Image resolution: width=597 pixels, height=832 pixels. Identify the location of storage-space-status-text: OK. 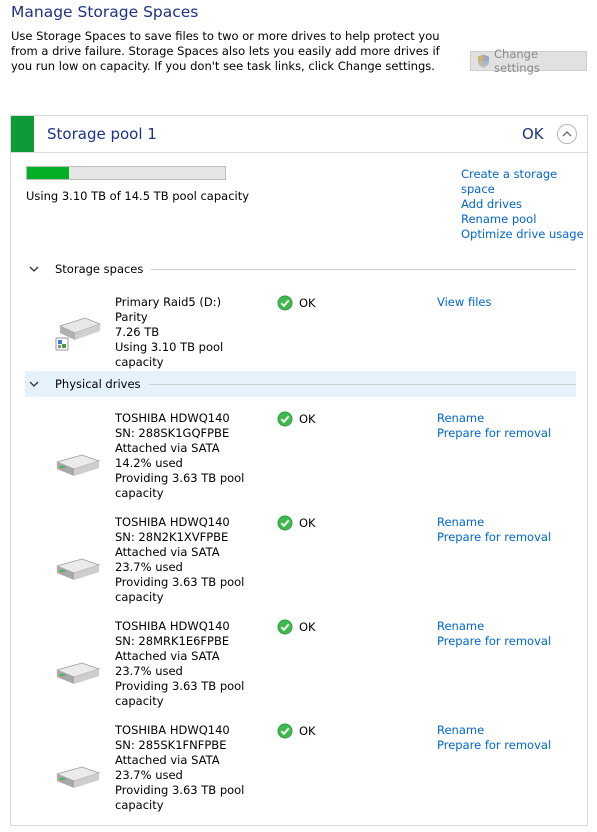
(307, 302).